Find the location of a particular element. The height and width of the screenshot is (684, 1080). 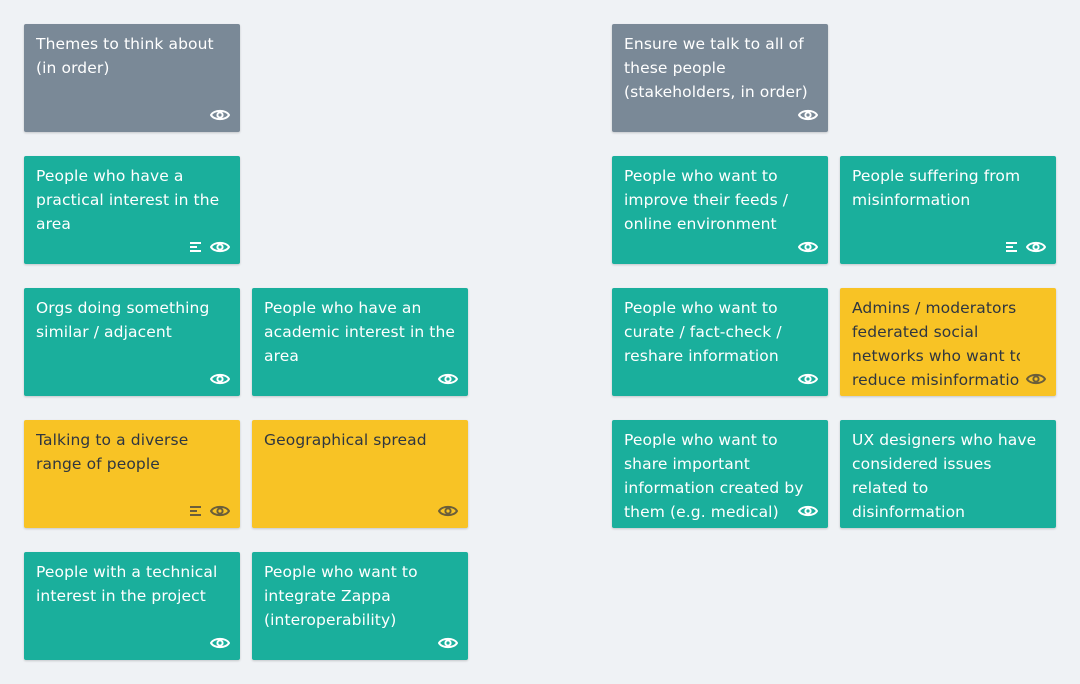

card-suffering-misinformation: People suffering from misinformation is located at coordinates (948, 210).